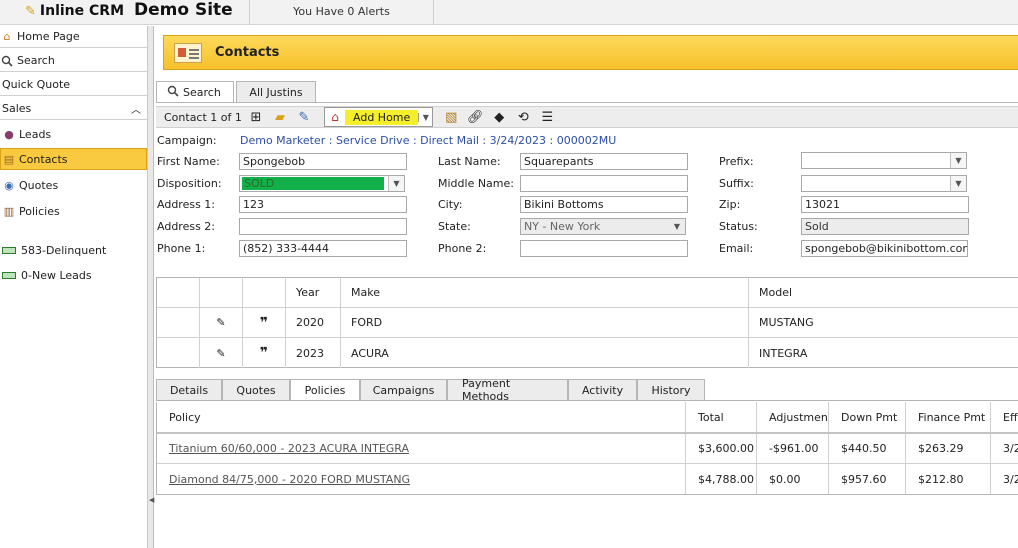  Describe the element at coordinates (9, 134) in the screenshot. I see `people-icon: ●` at that location.